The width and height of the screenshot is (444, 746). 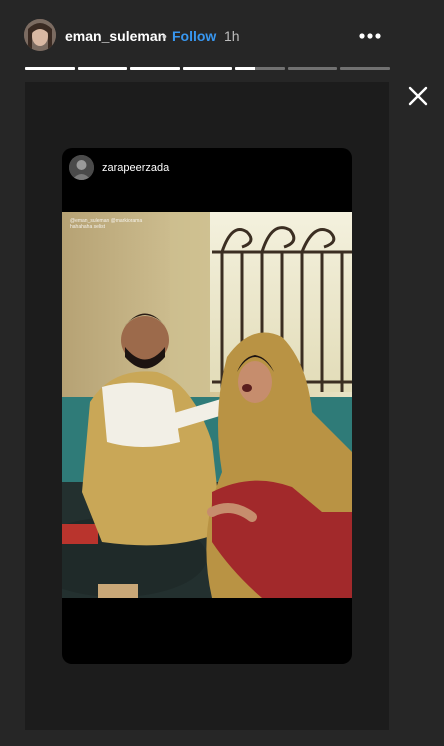 I want to click on username: eman_suleman, so click(x=115, y=36).